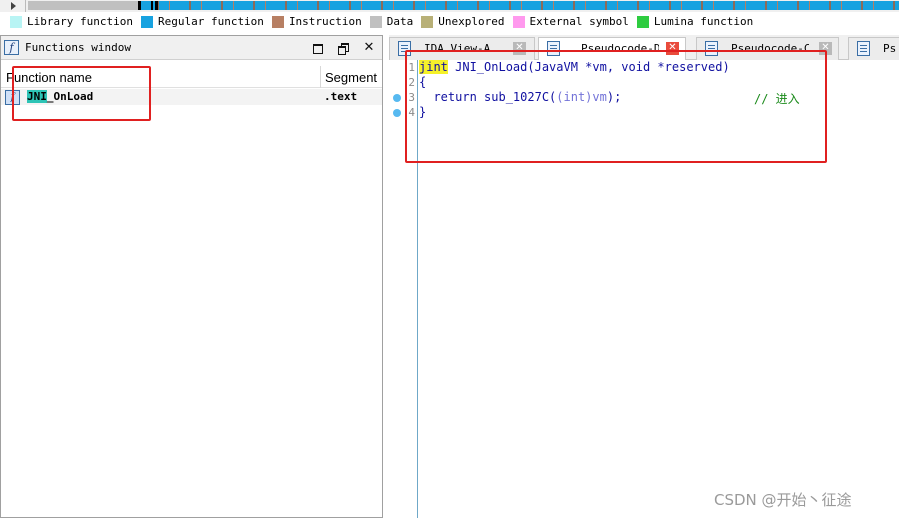 The width and height of the screenshot is (899, 518). Describe the element at coordinates (317, 48) in the screenshot. I see `maximize-icon` at that location.